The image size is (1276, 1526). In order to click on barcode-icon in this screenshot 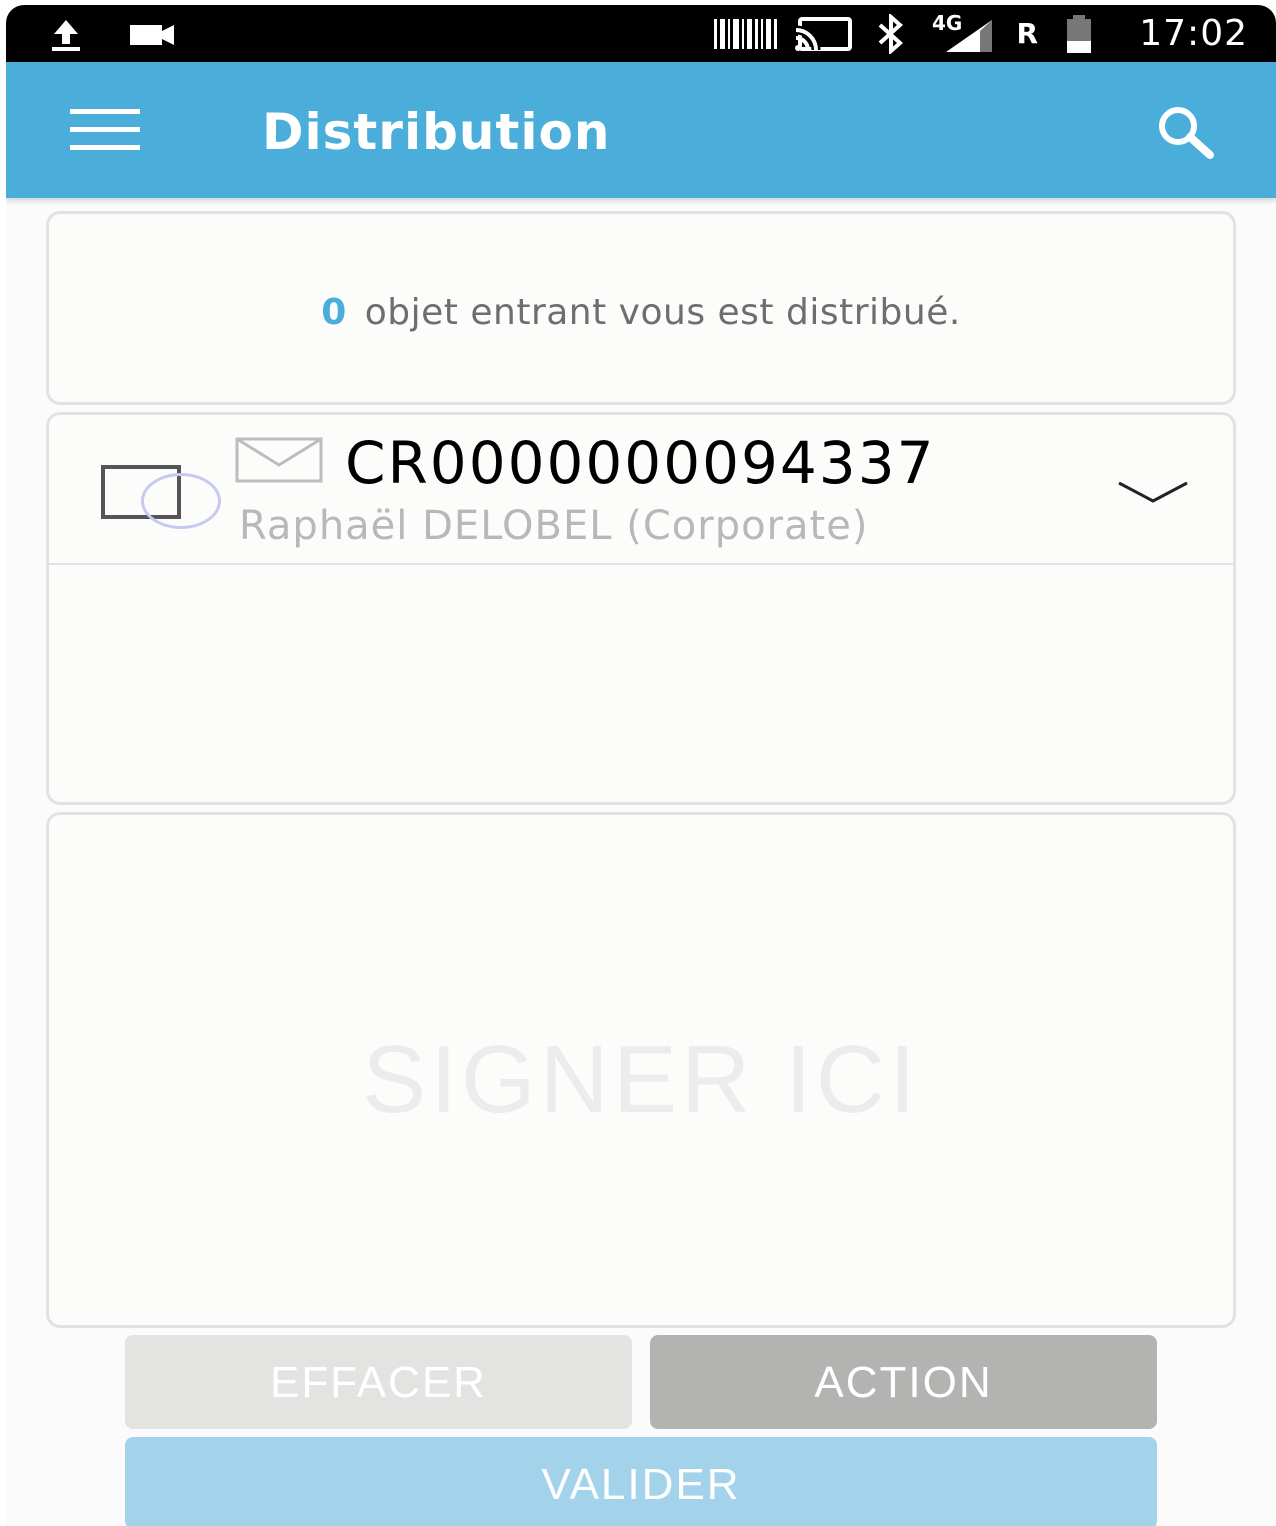, I will do `click(747, 33)`.